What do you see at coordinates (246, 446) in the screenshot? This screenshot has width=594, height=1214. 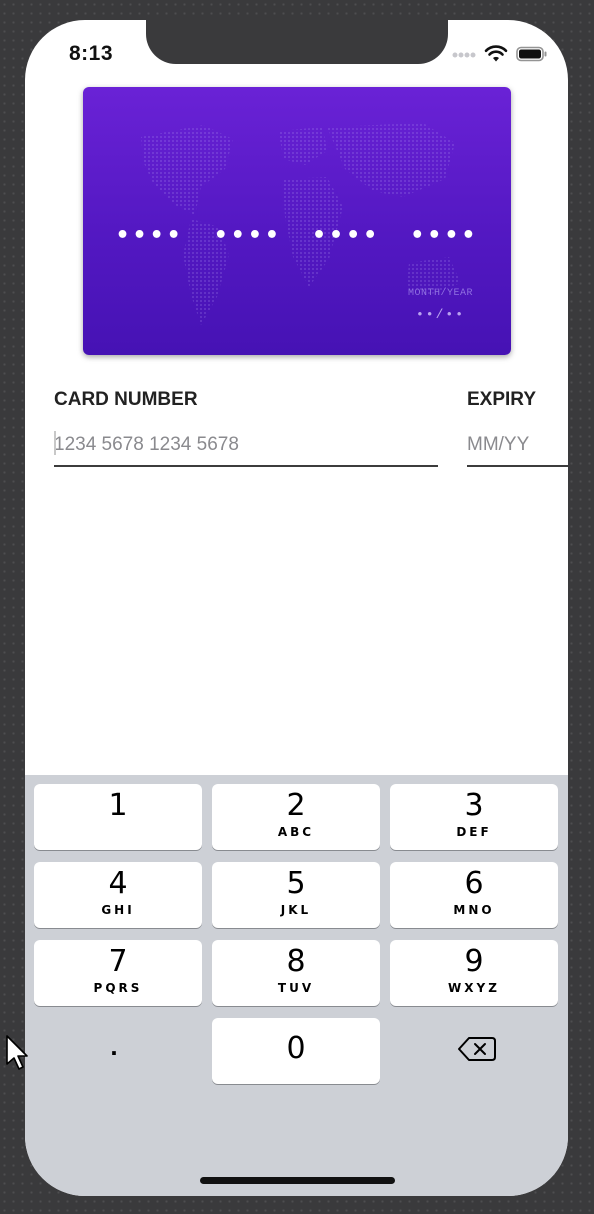 I see `card-number-input` at bounding box center [246, 446].